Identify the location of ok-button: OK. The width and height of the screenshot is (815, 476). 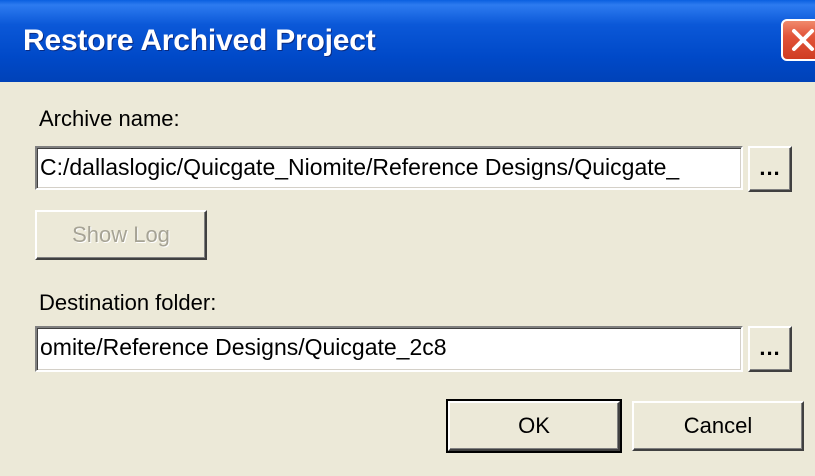
(534, 426).